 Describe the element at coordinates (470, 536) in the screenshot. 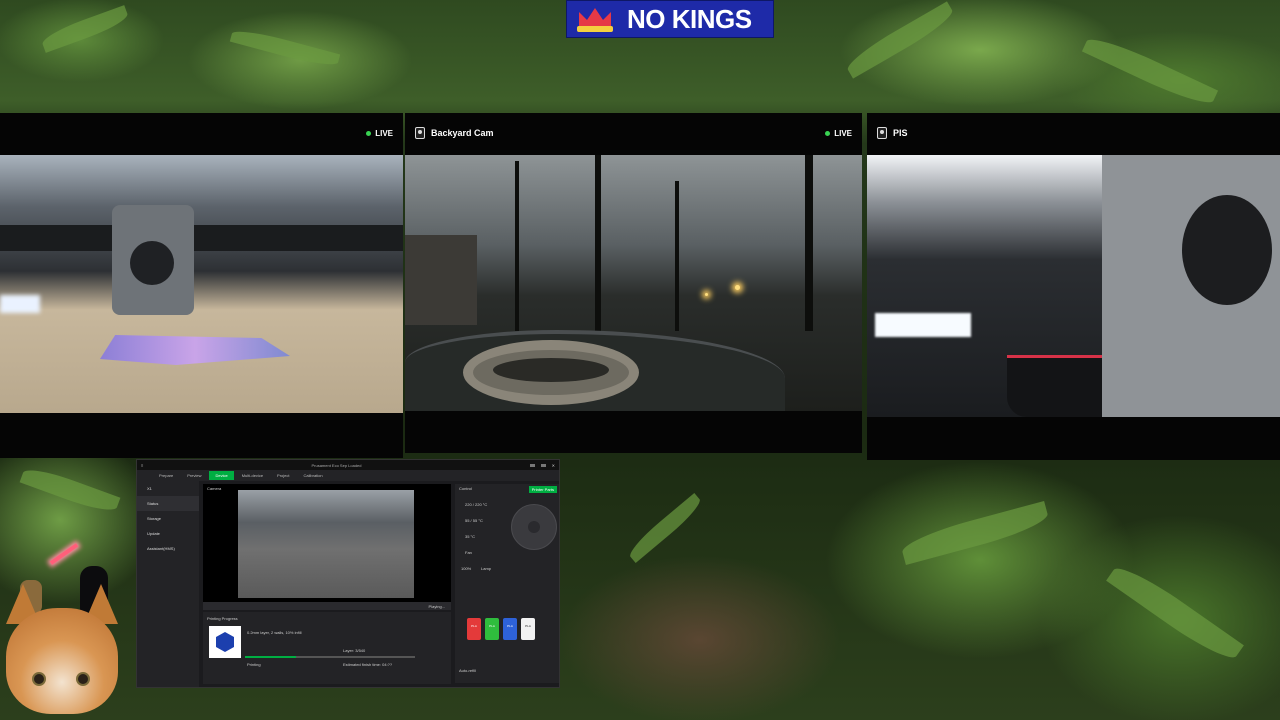

I see `chamber-temp: 35 °C` at that location.